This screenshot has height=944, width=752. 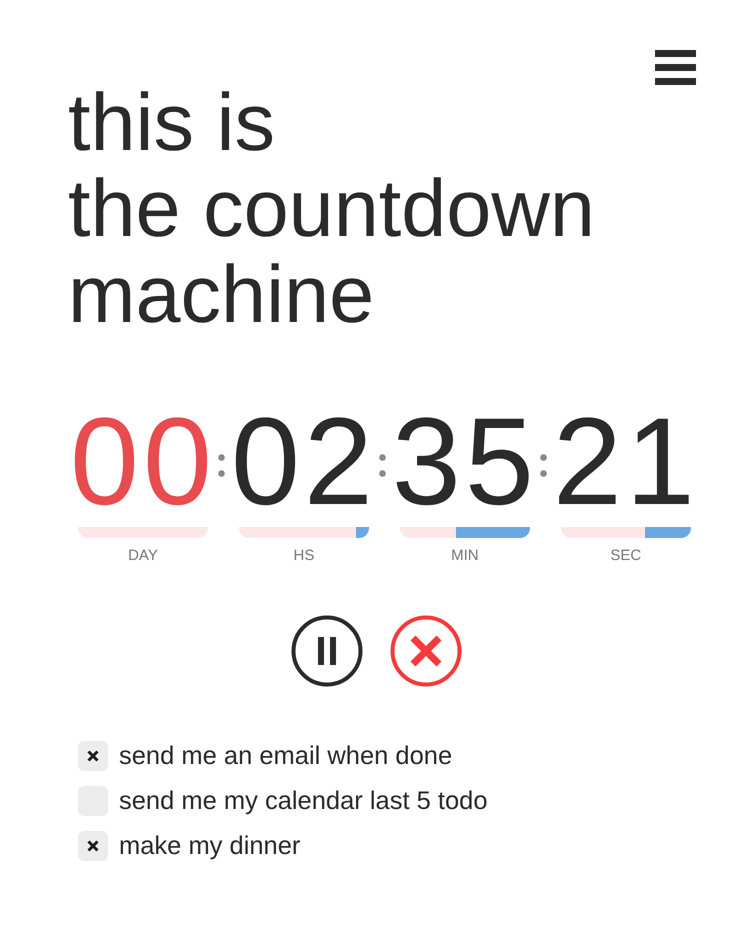 What do you see at coordinates (465, 556) in the screenshot?
I see `unit-label: MIN` at bounding box center [465, 556].